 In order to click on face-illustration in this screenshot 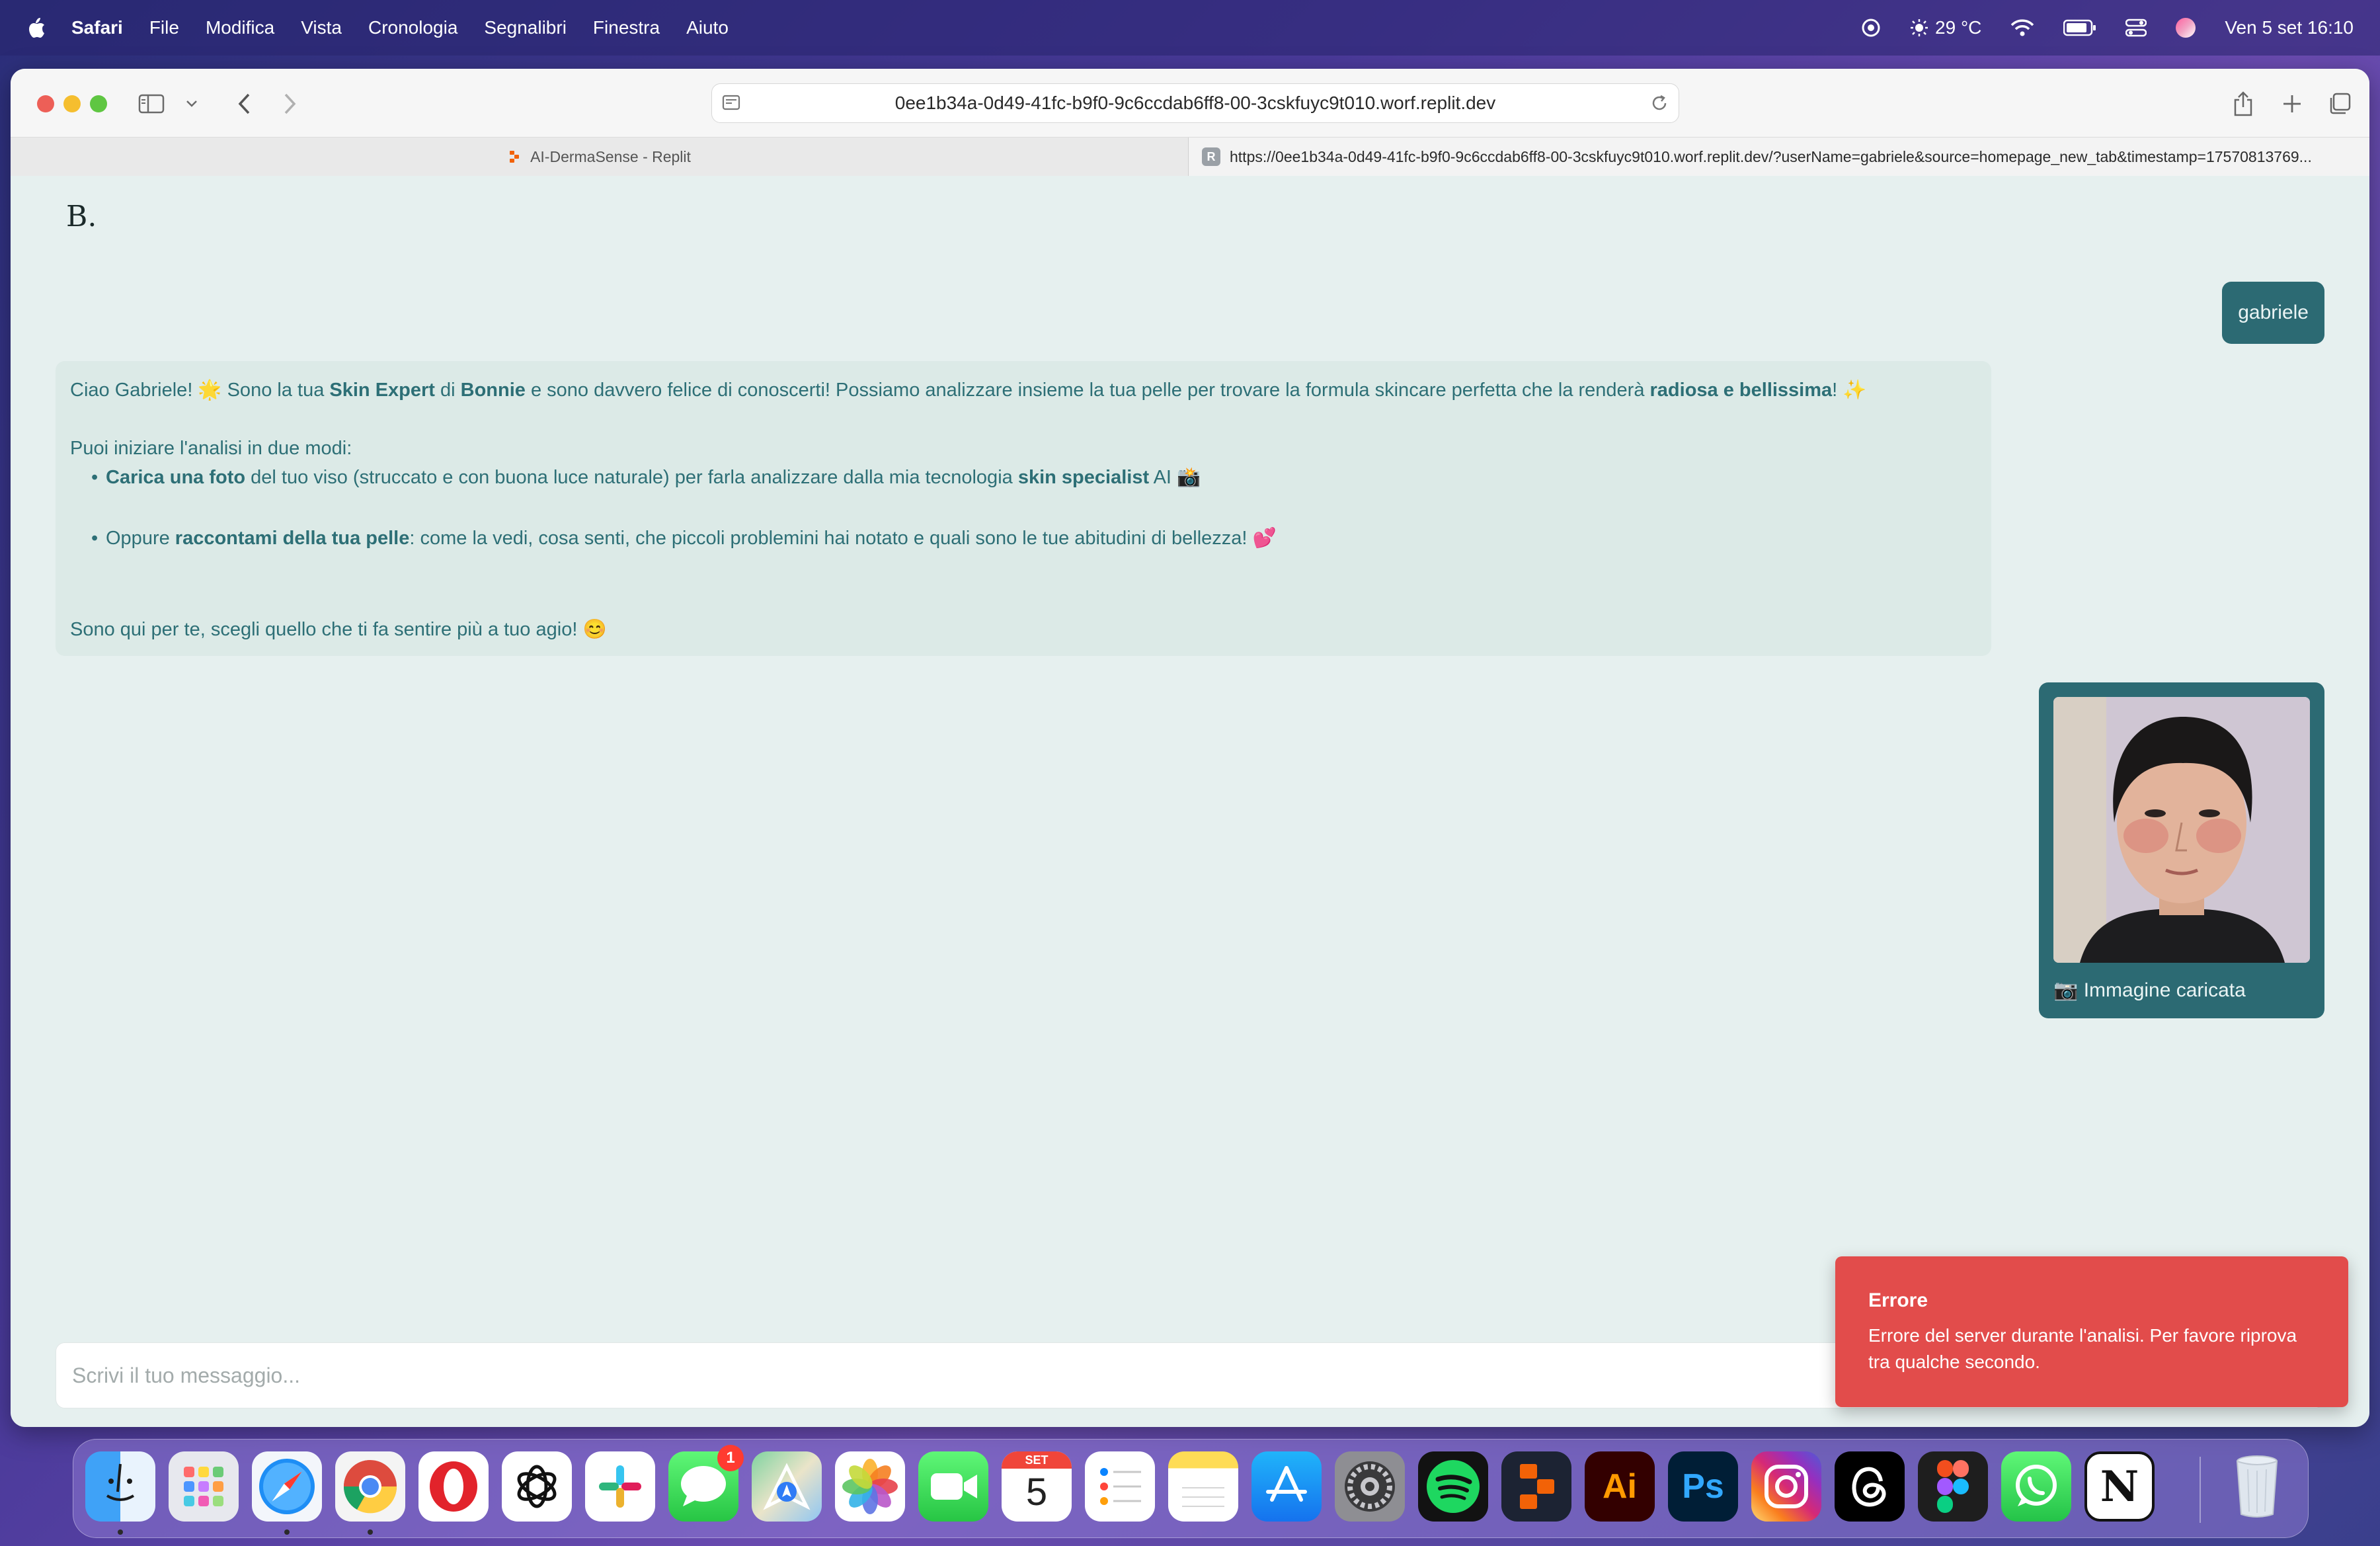, I will do `click(2181, 830)`.